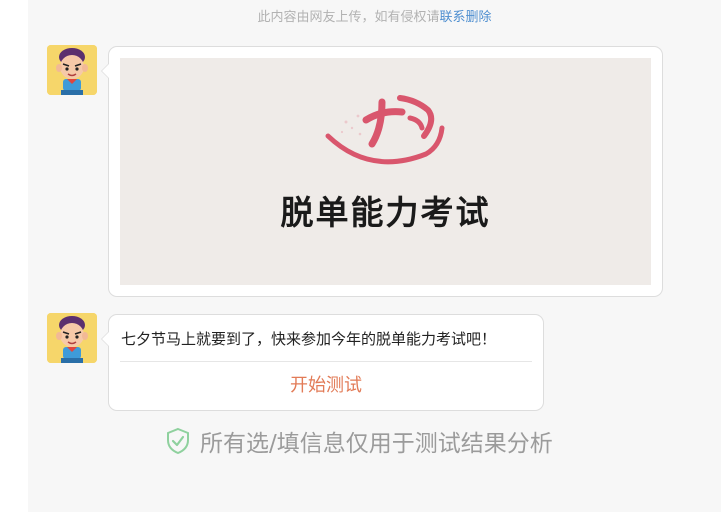  I want to click on upload-notice: 此内容由网友上传，如有侵权请联系删除, so click(374, 18).